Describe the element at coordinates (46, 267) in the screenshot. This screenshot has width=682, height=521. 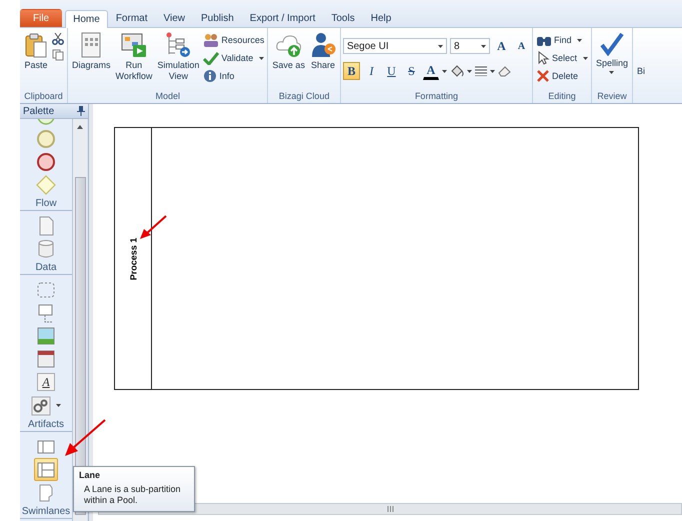
I see `section-label: Data` at that location.